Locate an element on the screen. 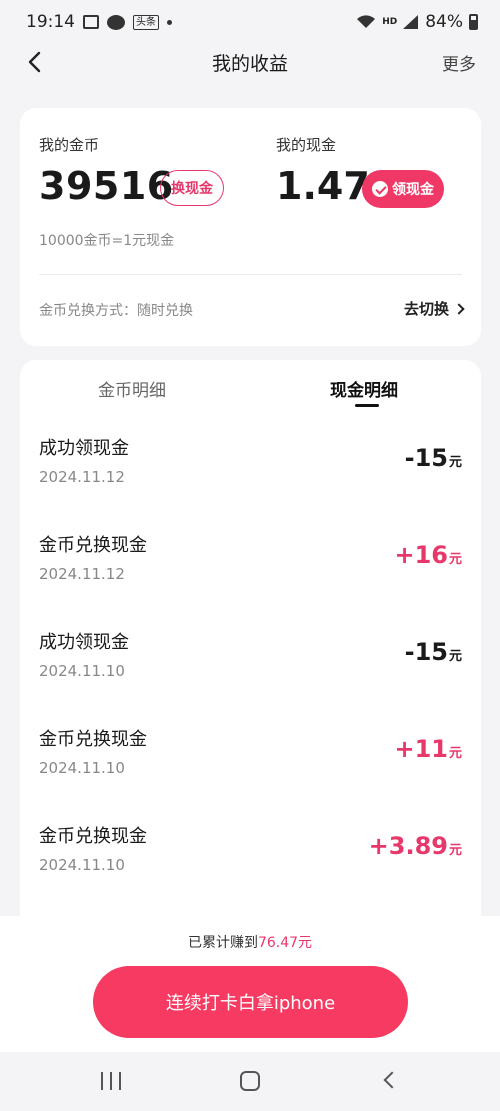  transaction-amount: +11元 is located at coordinates (428, 749).